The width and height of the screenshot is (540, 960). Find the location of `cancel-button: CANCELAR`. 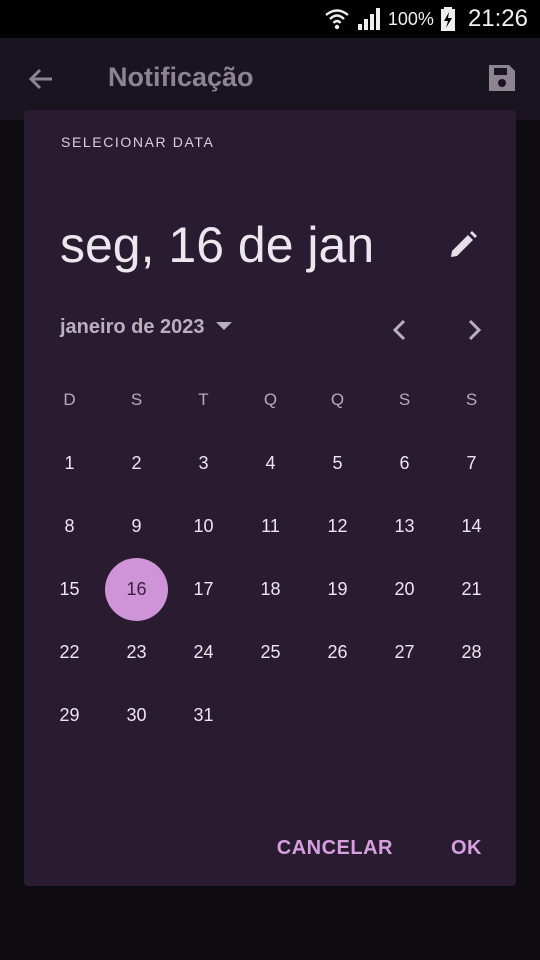

cancel-button: CANCELAR is located at coordinates (335, 848).